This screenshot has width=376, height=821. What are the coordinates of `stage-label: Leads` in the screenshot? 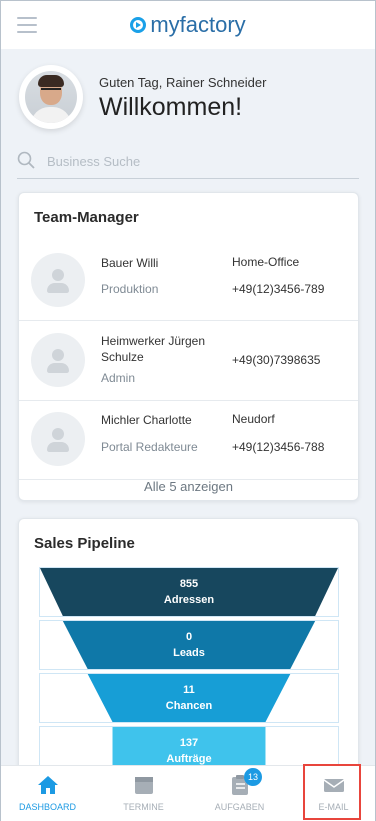 It's located at (189, 653).